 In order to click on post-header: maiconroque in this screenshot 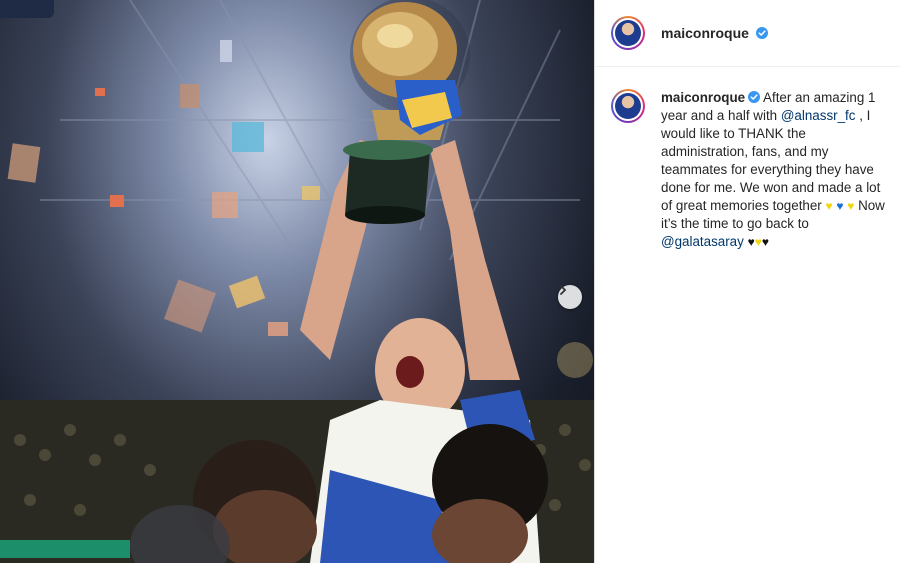, I will do `click(747, 33)`.